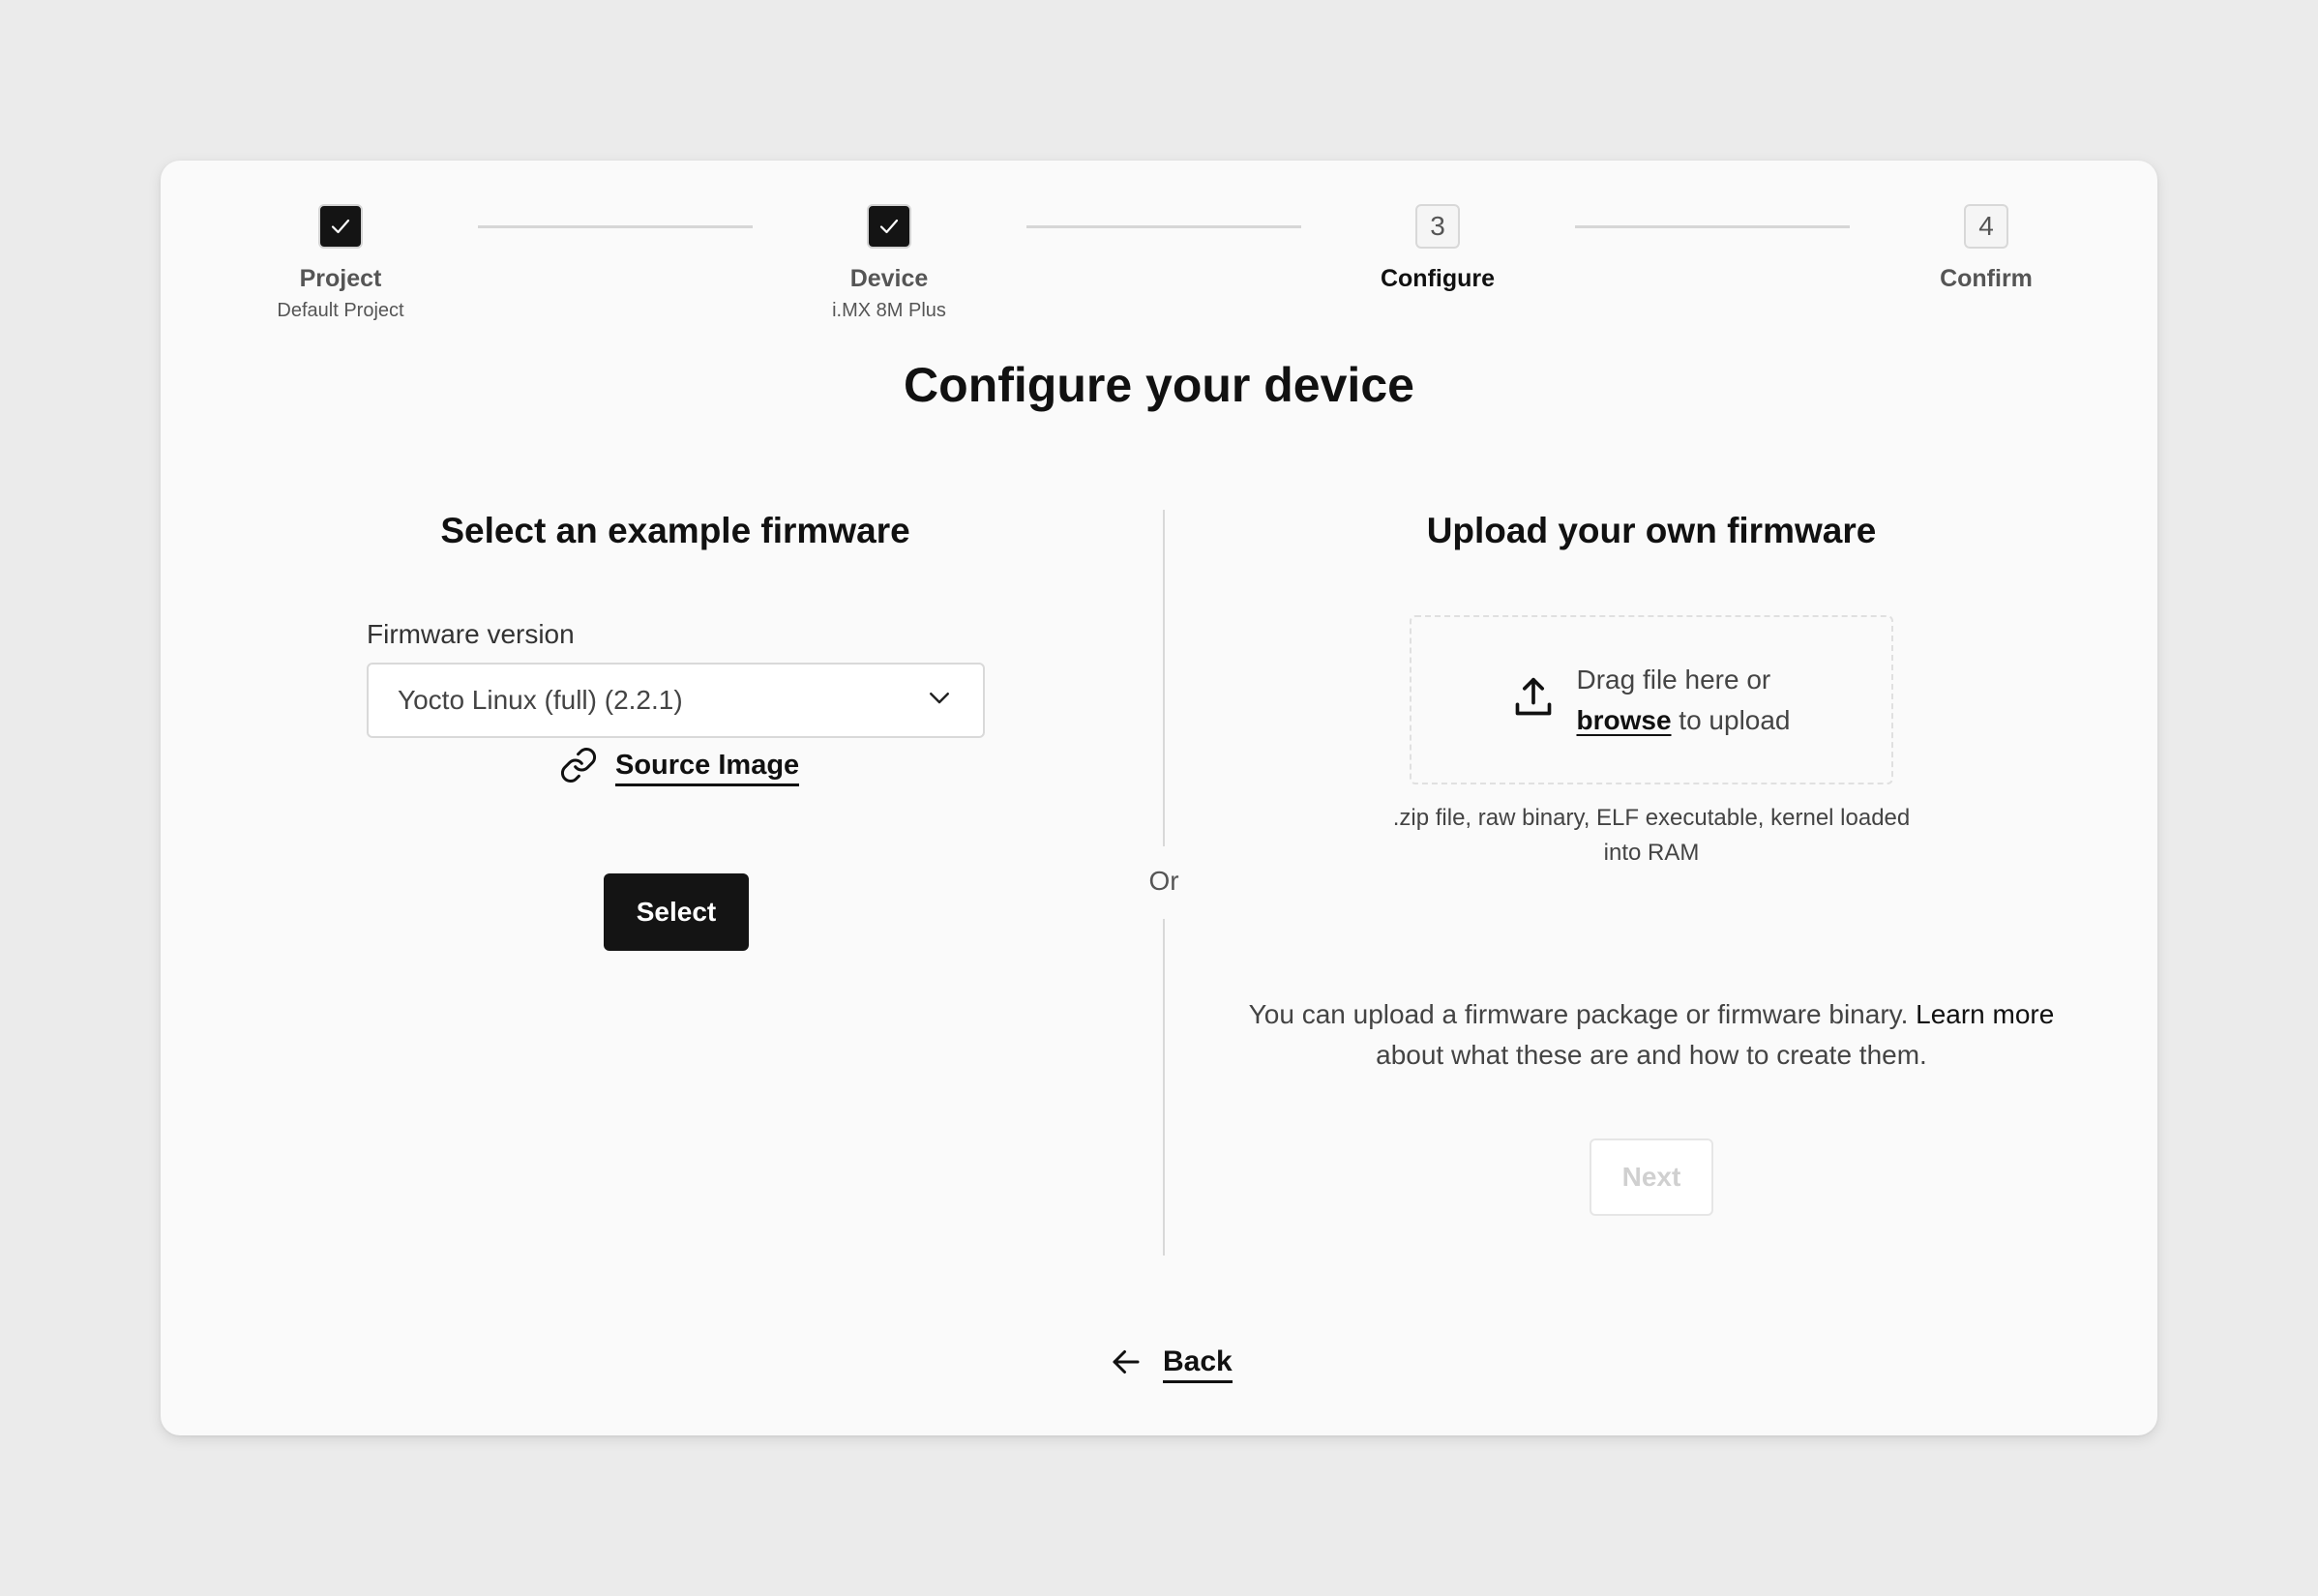 The width and height of the screenshot is (2318, 1596). I want to click on or-divider-label: Or, so click(1163, 881).